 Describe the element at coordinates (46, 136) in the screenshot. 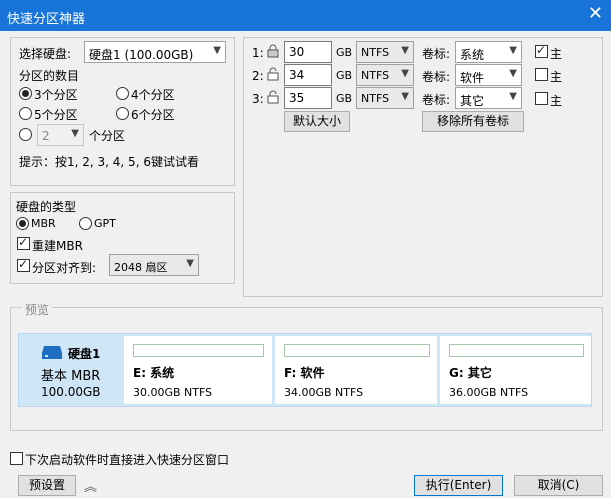

I see `custom-count-value: 2` at that location.